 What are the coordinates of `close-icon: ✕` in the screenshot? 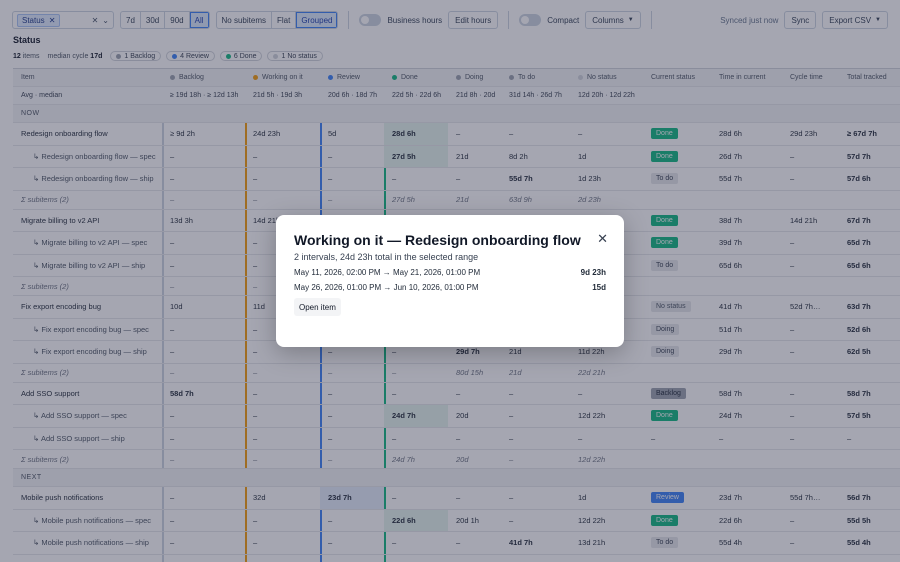 It's located at (602, 239).